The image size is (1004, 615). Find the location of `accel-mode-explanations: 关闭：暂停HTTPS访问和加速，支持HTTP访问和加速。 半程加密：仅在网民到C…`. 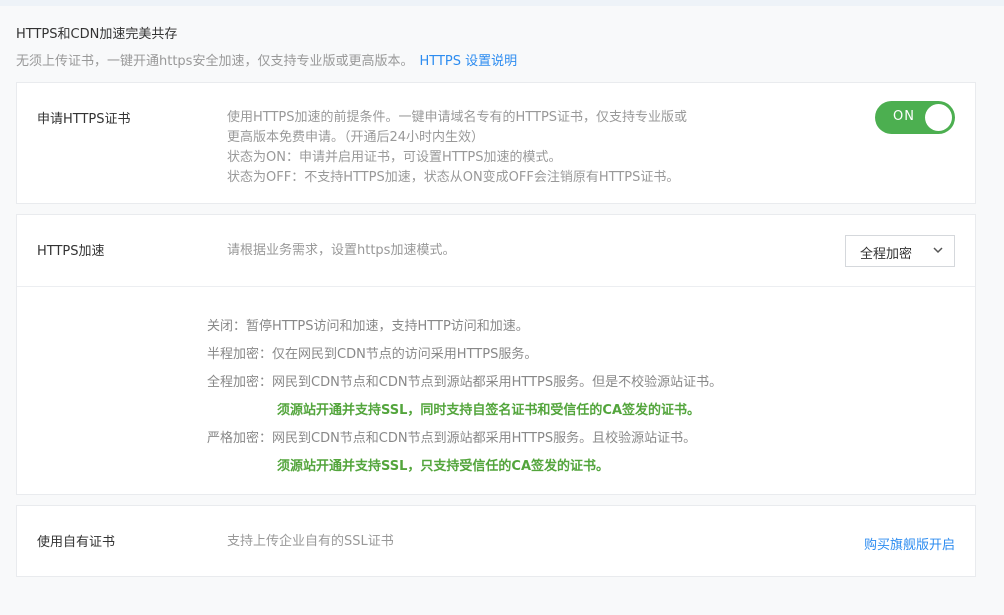

accel-mode-explanations: 关闭：暂停HTTPS访问和加速，支持HTTP访问和加速。 半程加密：仅在网民到C… is located at coordinates (464, 397).